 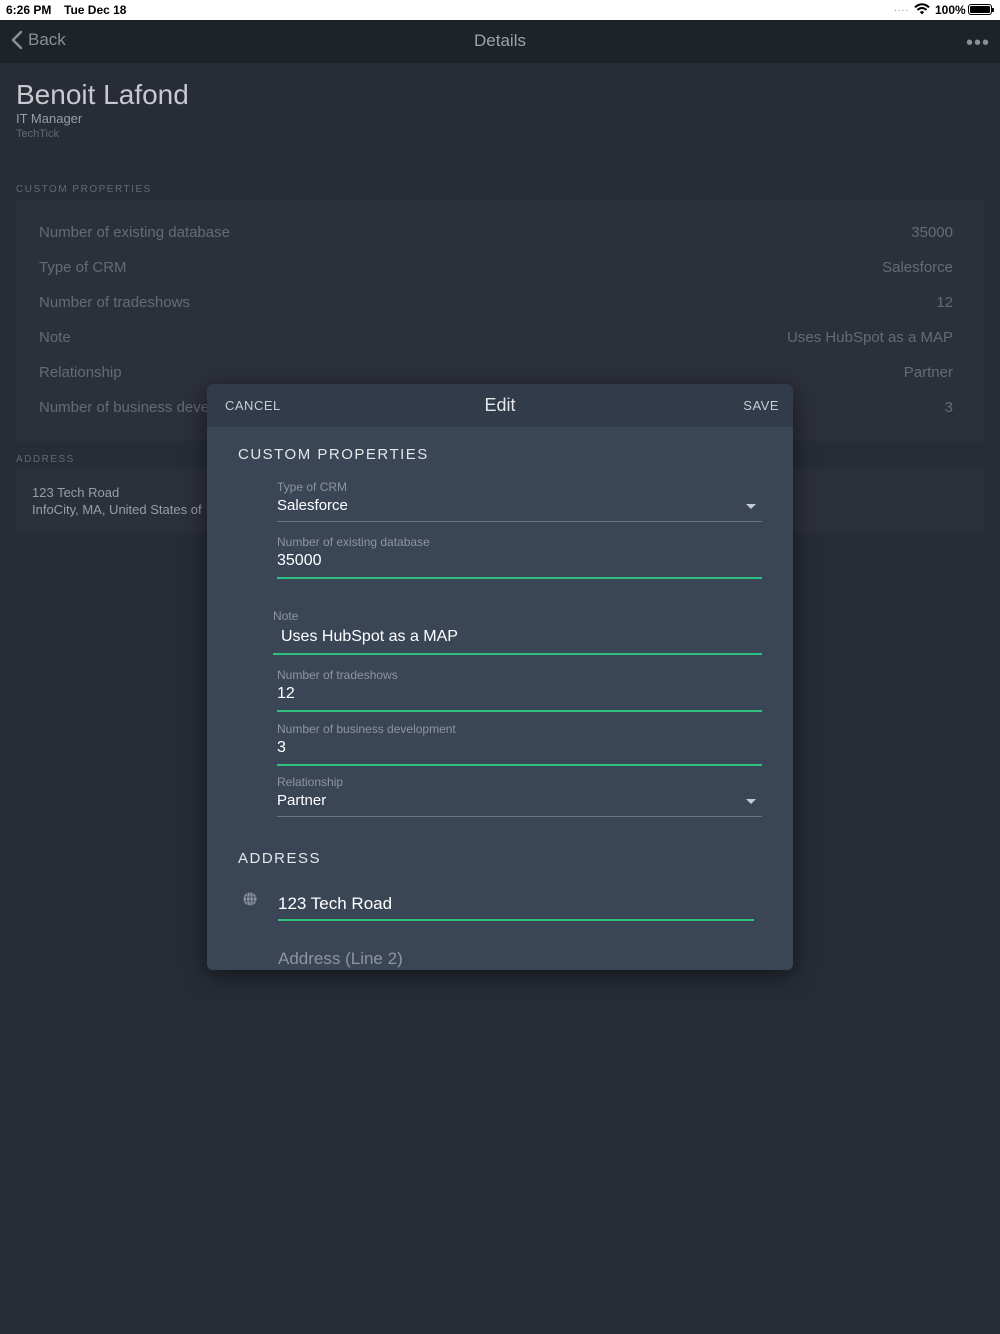 I want to click on field-value: Uses HubSpot as a MAP, so click(x=369, y=636).